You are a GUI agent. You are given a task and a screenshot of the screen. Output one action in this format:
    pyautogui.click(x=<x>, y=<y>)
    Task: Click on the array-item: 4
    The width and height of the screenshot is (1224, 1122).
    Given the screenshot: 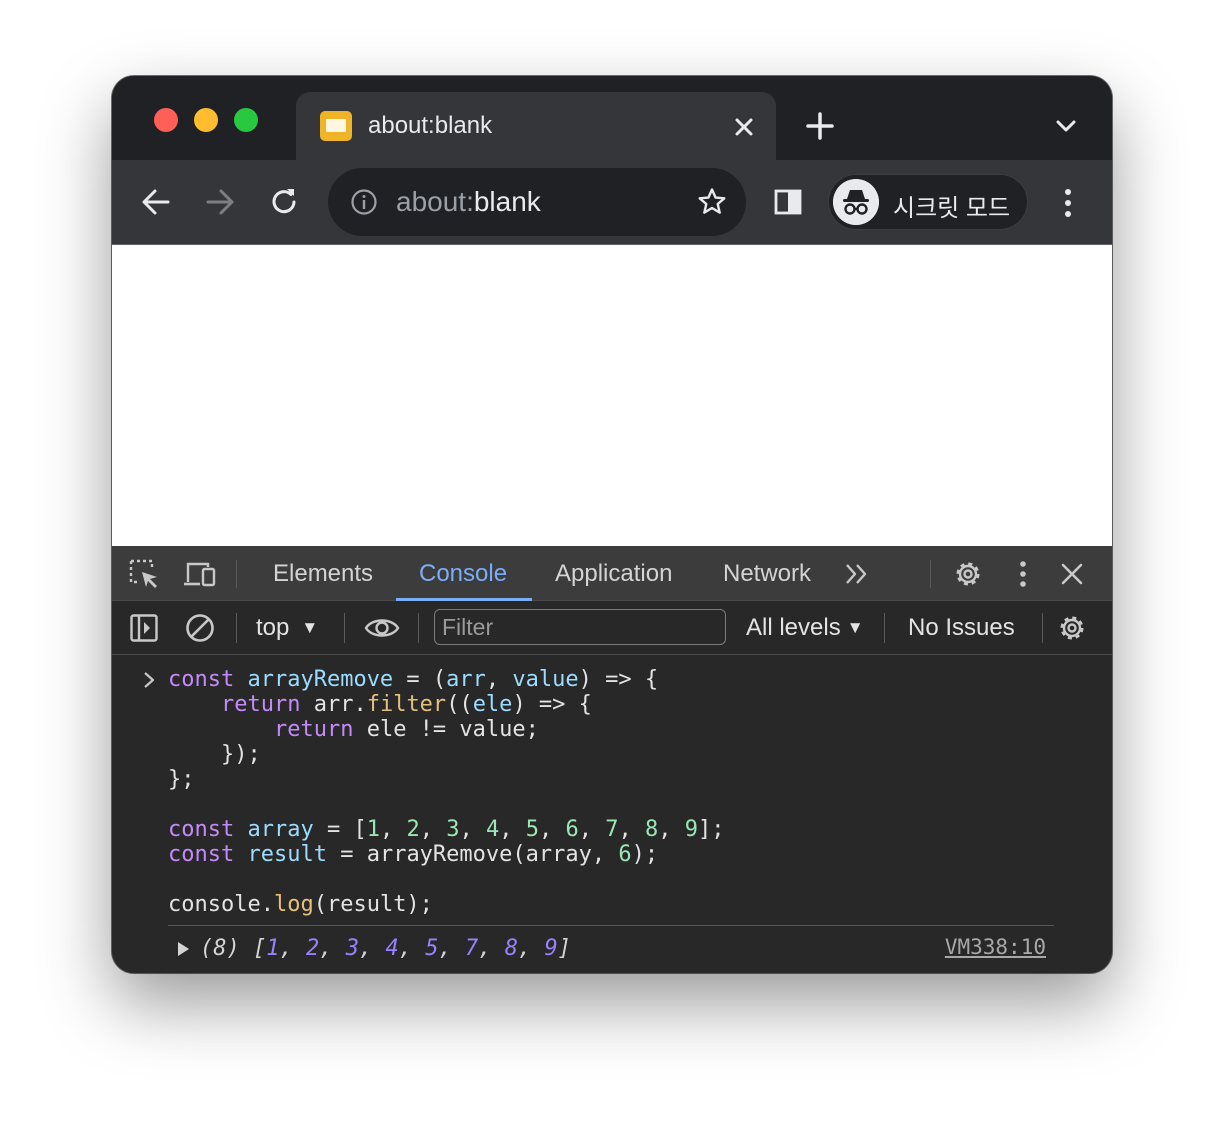 What is the action you would take?
    pyautogui.click(x=392, y=948)
    